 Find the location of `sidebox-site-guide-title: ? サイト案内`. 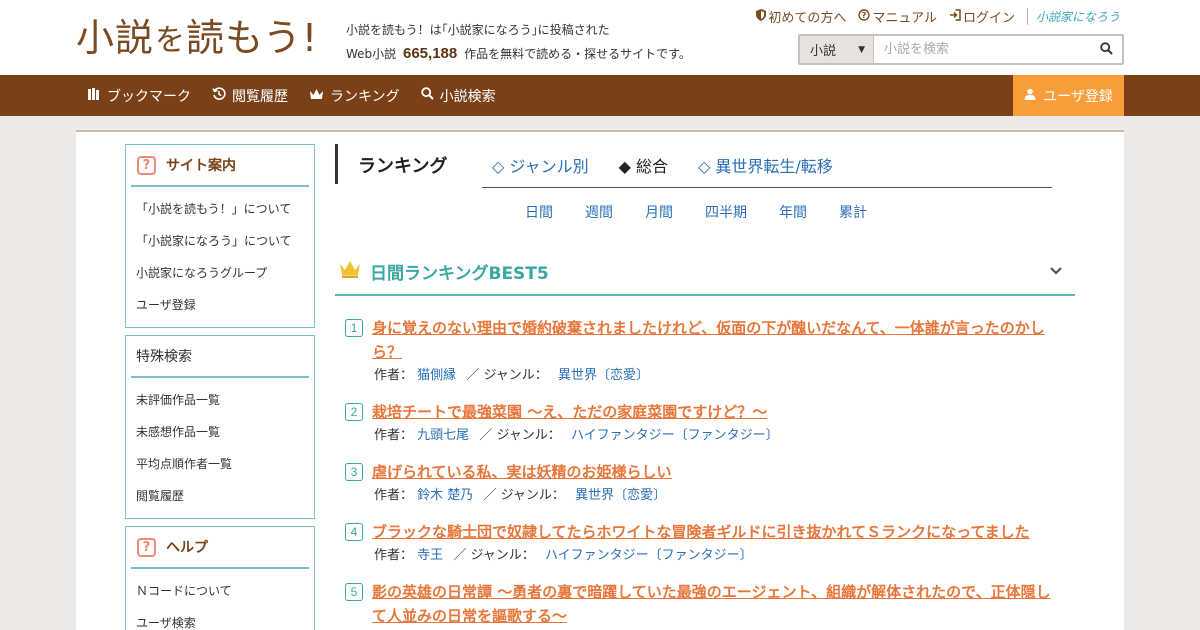

sidebox-site-guide-title: ? サイト案内 is located at coordinates (220, 166).